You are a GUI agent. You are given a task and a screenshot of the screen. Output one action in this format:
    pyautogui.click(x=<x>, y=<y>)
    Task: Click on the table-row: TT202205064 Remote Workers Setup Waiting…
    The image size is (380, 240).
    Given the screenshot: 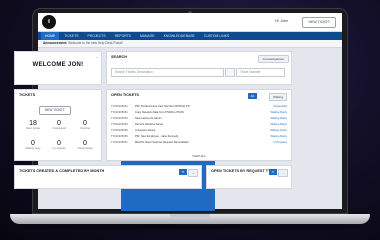 What is the action you would take?
    pyautogui.click(x=199, y=124)
    